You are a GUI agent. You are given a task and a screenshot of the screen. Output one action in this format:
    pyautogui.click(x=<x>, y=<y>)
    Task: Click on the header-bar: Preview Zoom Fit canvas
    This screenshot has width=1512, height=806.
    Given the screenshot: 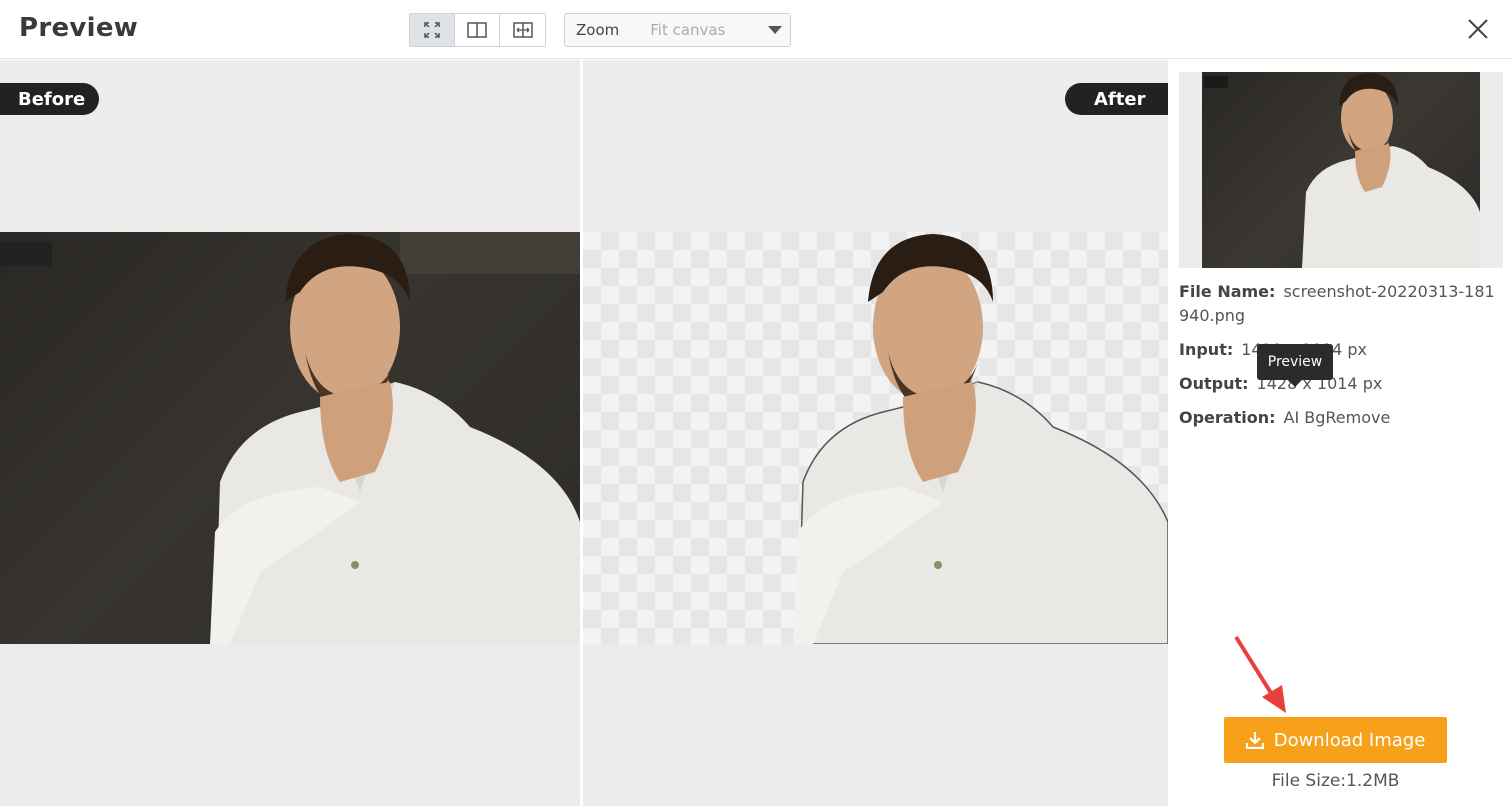 What is the action you would take?
    pyautogui.click(x=756, y=29)
    